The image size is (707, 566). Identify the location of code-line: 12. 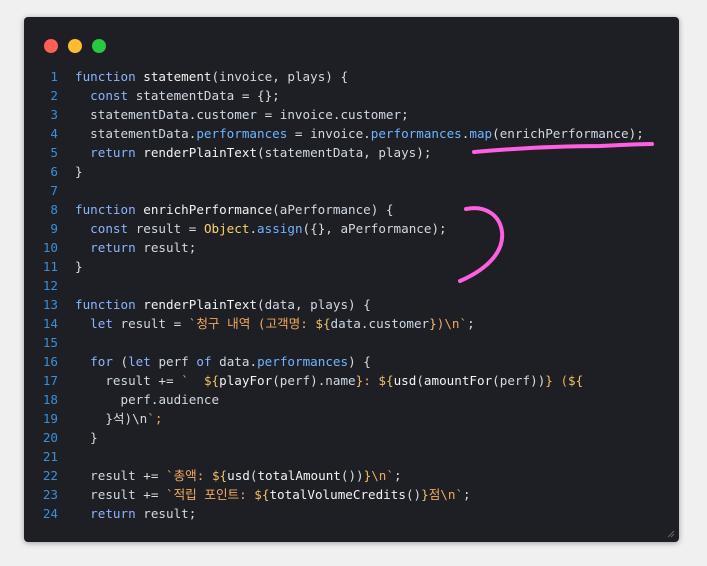
(351, 285).